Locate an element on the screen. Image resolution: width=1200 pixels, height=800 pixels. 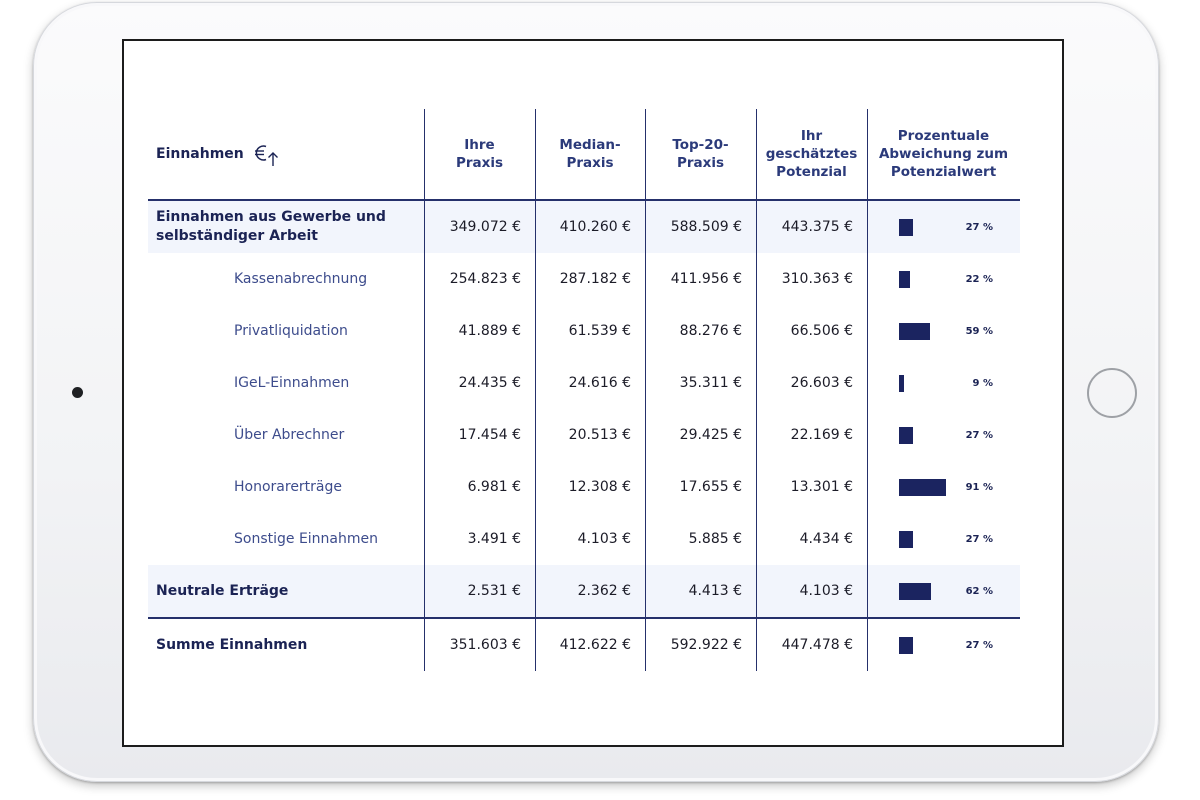
row-label: IGeL-Einnahmen is located at coordinates (292, 382).